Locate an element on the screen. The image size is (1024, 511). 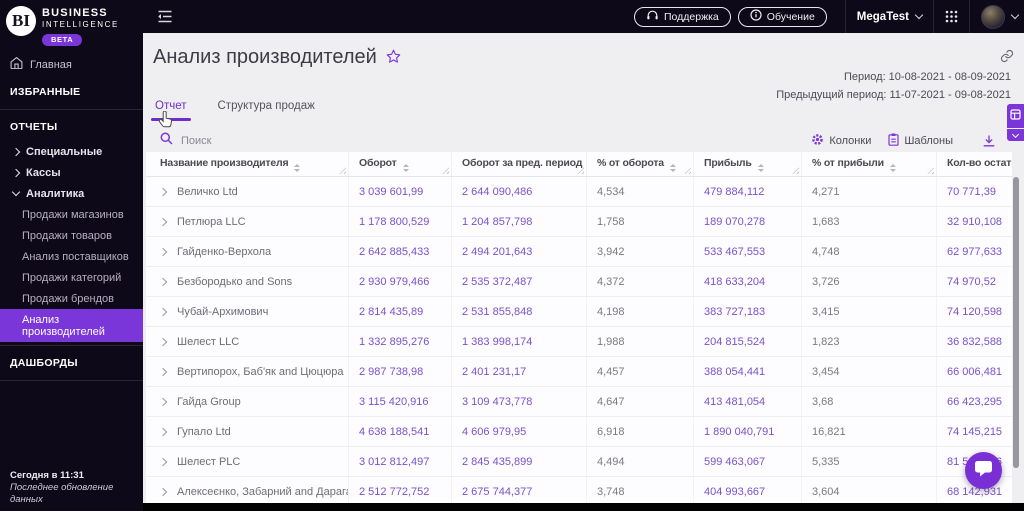
sidebar-item-manufacturer-analysis: Анализ производителей is located at coordinates (71, 326).